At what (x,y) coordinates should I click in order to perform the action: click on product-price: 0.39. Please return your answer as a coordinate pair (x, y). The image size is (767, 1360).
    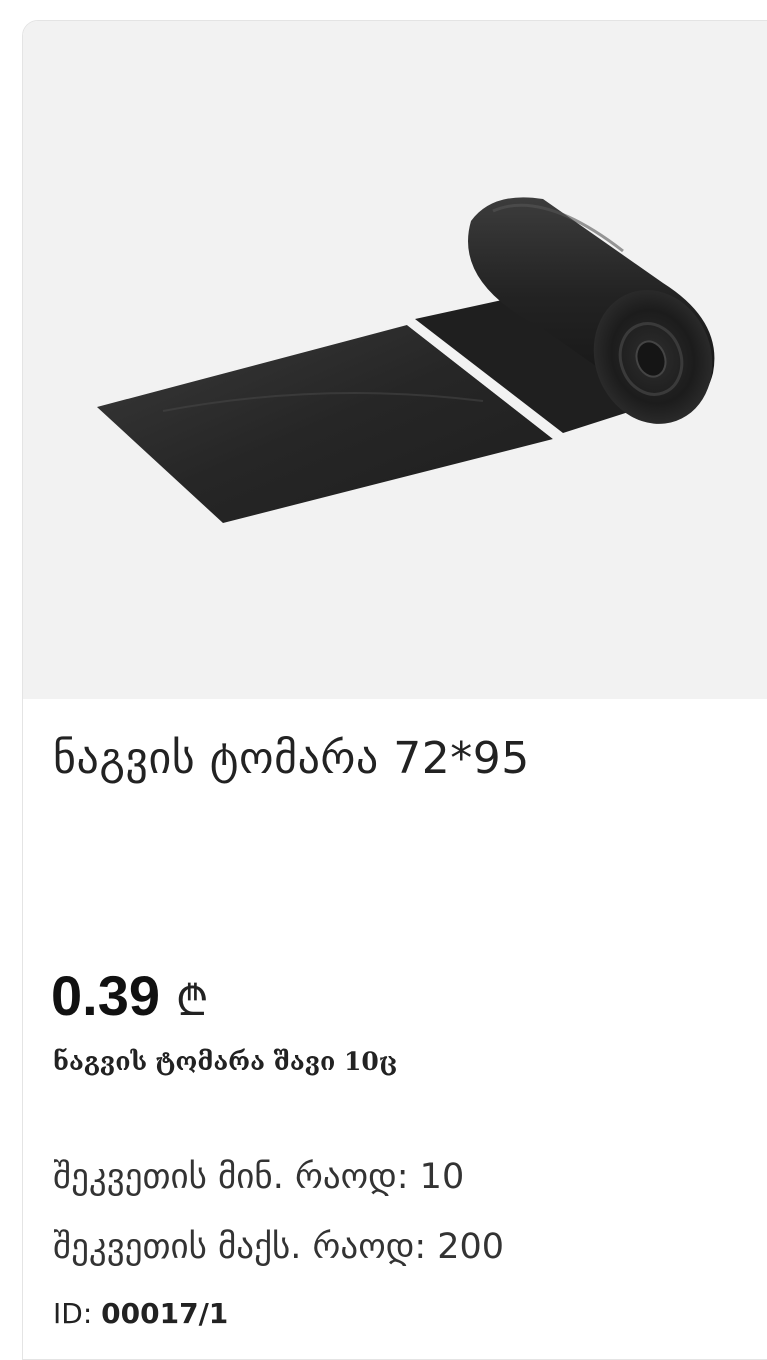
    Looking at the image, I should click on (105, 995).